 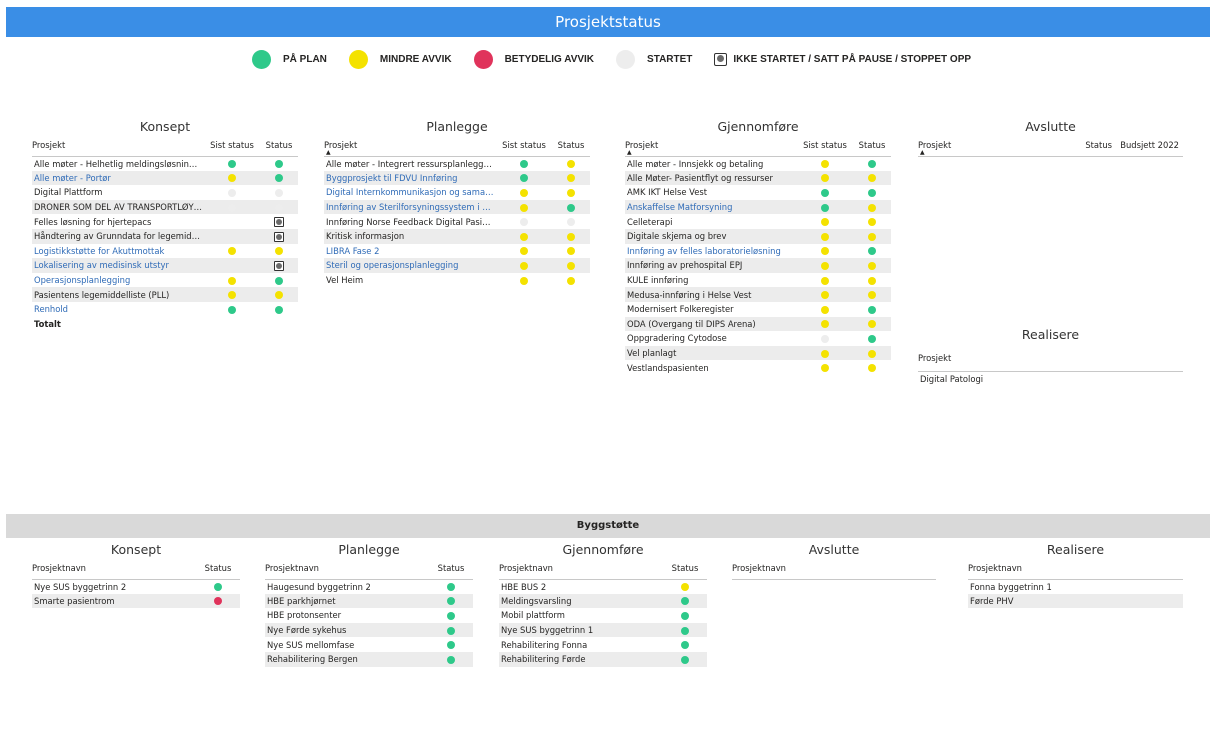 What do you see at coordinates (758, 221) in the screenshot?
I see `table-row: Celleterapi` at bounding box center [758, 221].